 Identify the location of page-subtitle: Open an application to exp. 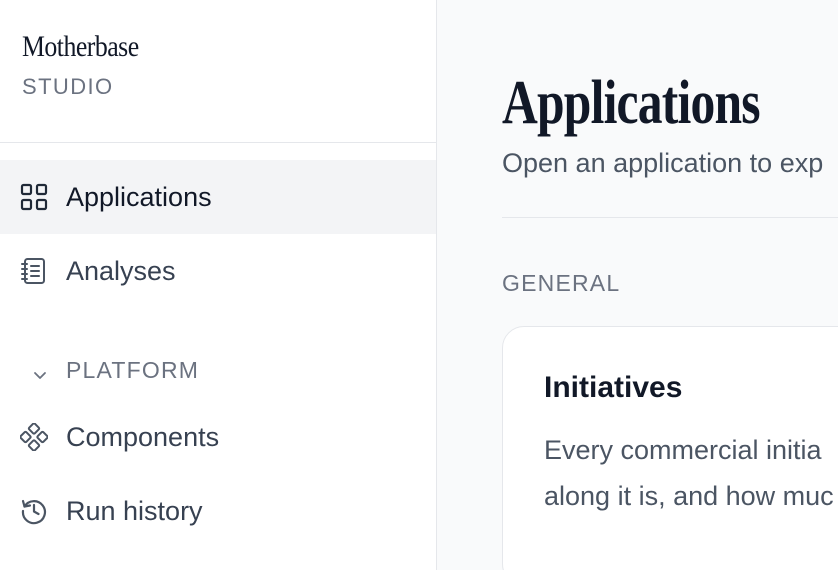
(663, 163).